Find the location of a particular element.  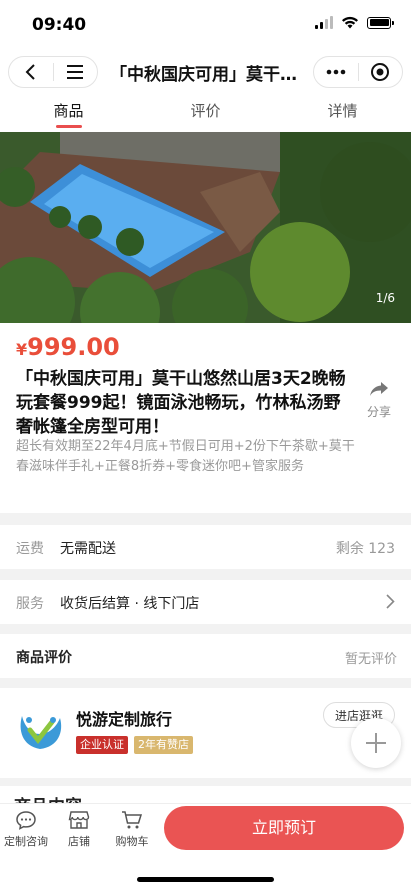

tab-details: 详情 is located at coordinates (342, 114).